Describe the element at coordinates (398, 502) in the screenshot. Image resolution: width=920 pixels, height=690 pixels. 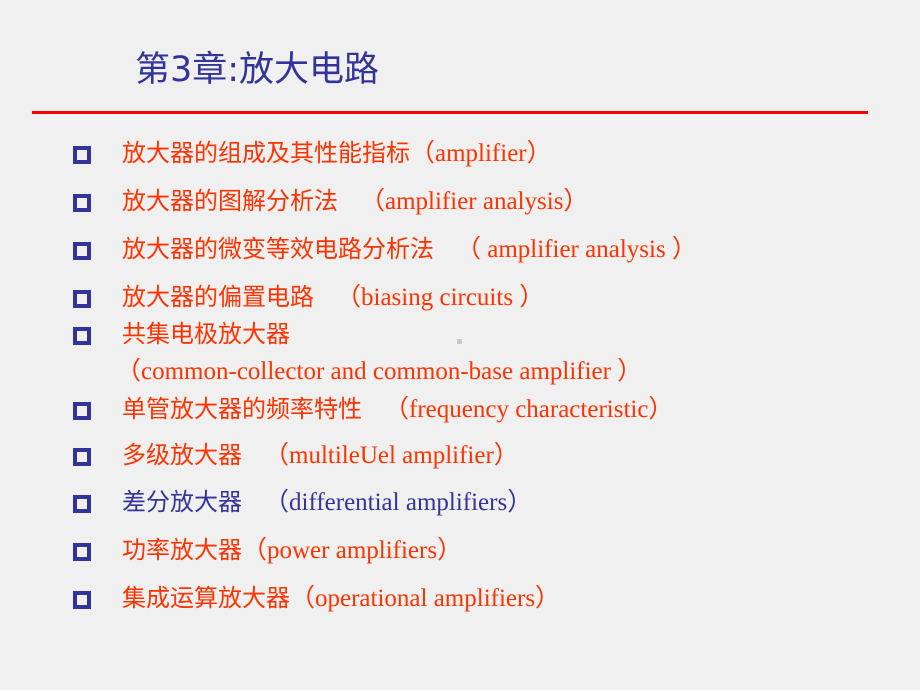
I see `item-english-label: （differential amplifiers）` at that location.